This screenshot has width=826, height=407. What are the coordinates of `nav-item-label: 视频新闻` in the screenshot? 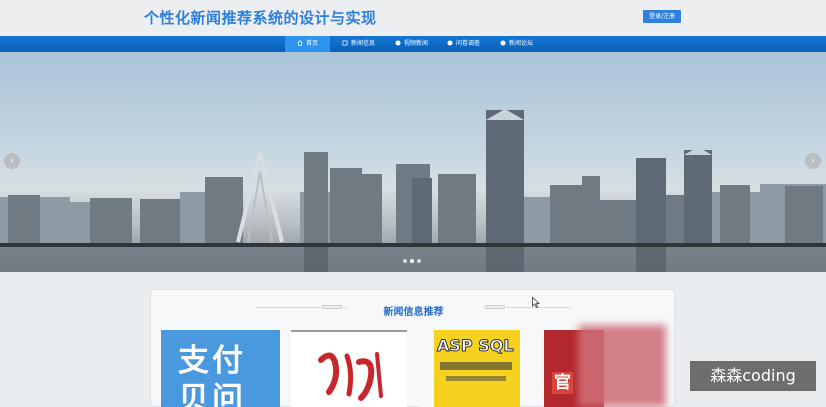 It's located at (416, 43).